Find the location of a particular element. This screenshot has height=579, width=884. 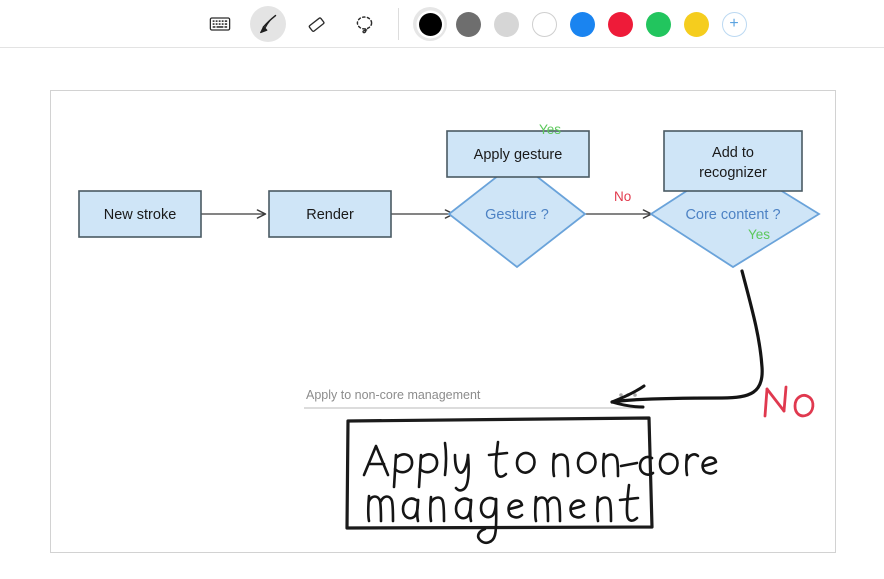

node-apply-gesture-label: Apply gesture is located at coordinates (518, 155).